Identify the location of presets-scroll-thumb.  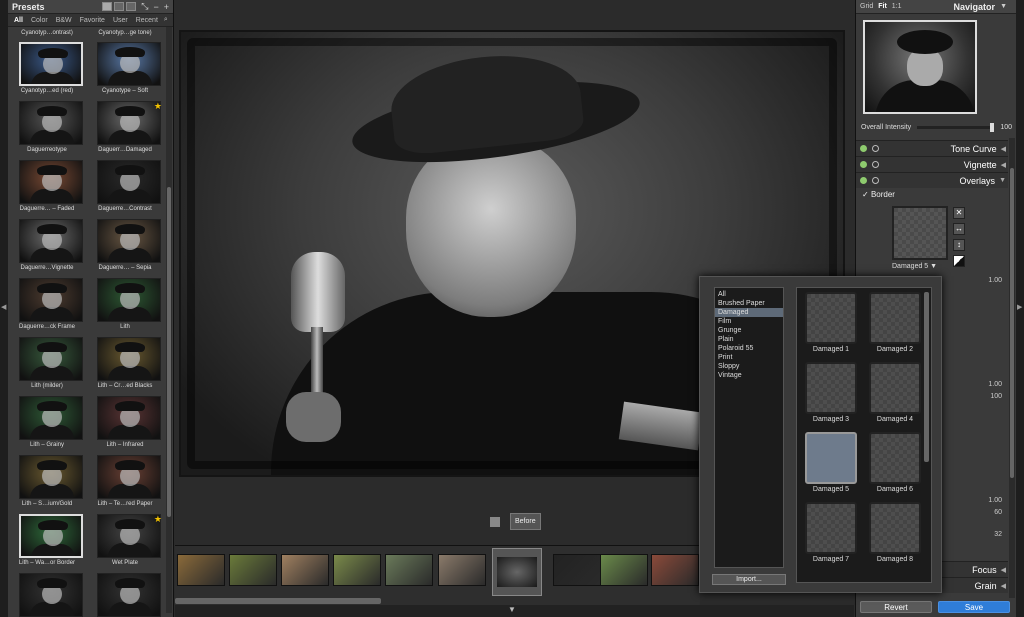
(169, 352).